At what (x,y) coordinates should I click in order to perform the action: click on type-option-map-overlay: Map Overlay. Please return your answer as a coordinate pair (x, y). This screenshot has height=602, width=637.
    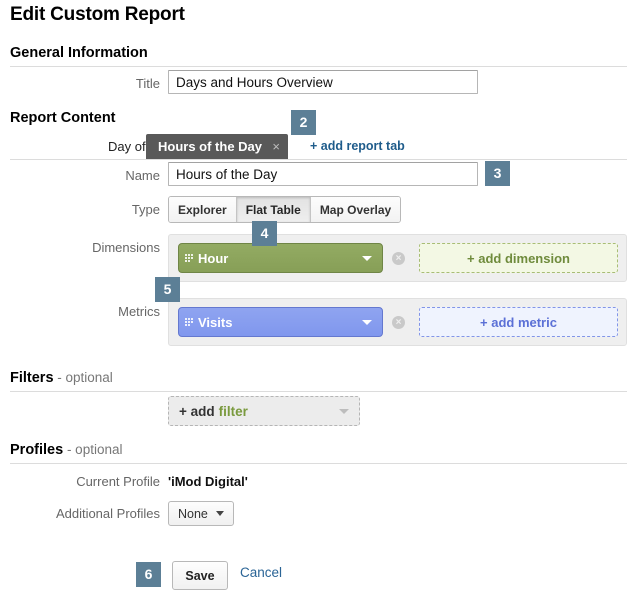
    Looking at the image, I should click on (355, 209).